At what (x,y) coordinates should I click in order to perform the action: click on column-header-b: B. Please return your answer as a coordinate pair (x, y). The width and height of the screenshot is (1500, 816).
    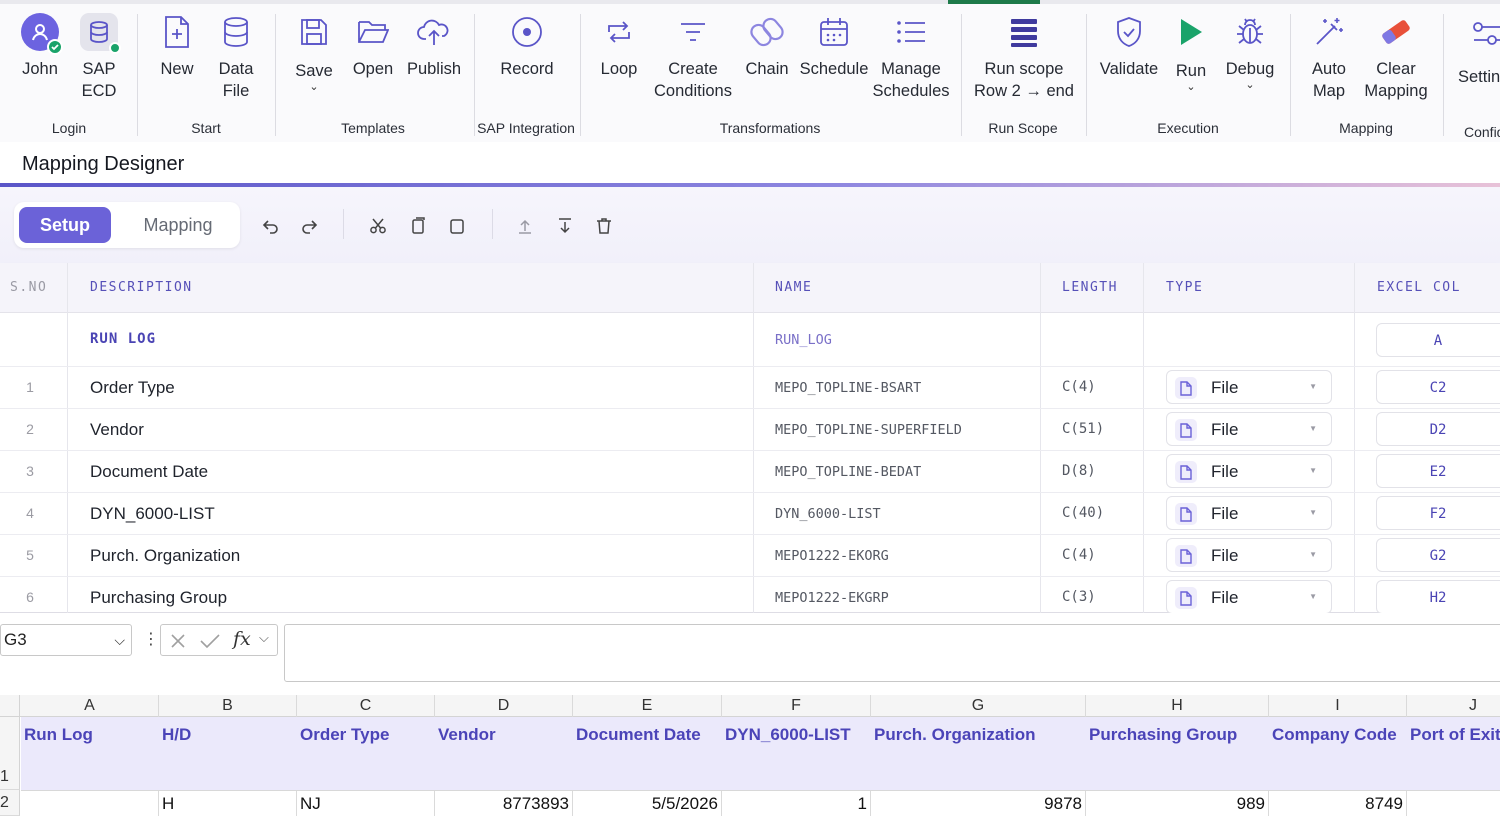
    Looking at the image, I should click on (228, 706).